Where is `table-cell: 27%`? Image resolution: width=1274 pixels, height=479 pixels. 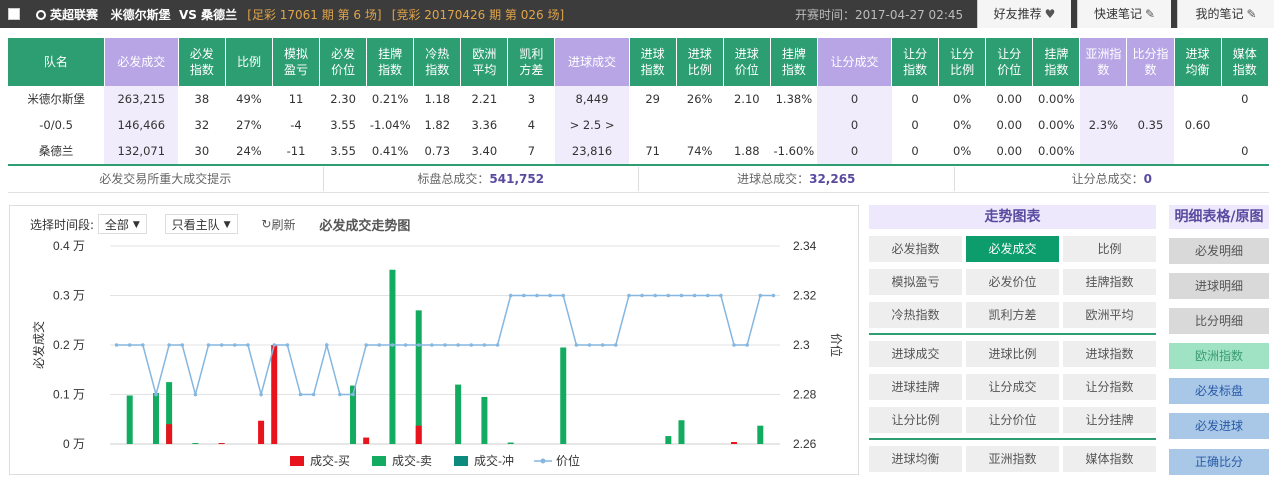
table-cell: 27% is located at coordinates (249, 125).